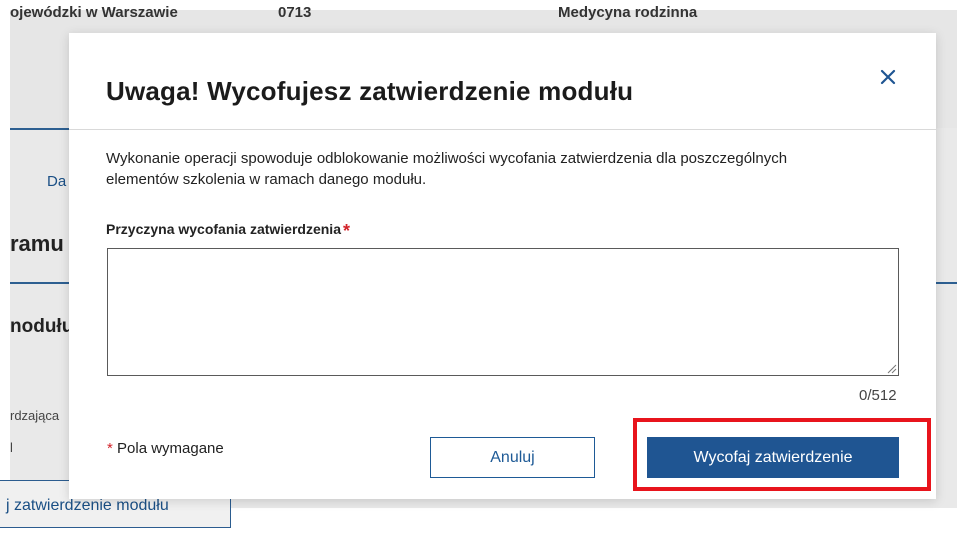  I want to click on background-tab-underline, so click(40, 129).